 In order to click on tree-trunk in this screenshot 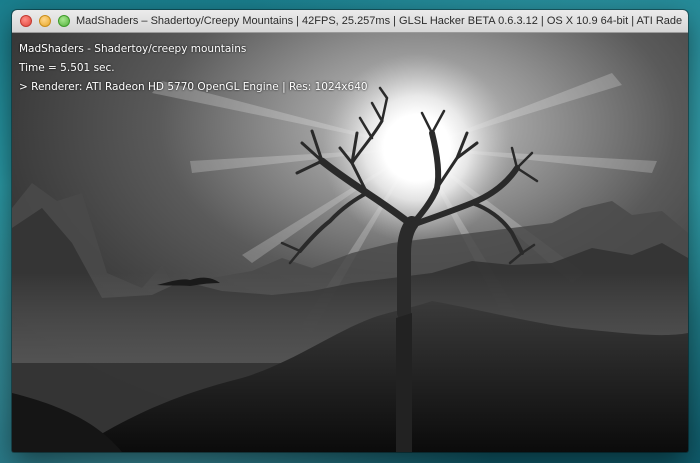, I will do `click(404, 382)`.